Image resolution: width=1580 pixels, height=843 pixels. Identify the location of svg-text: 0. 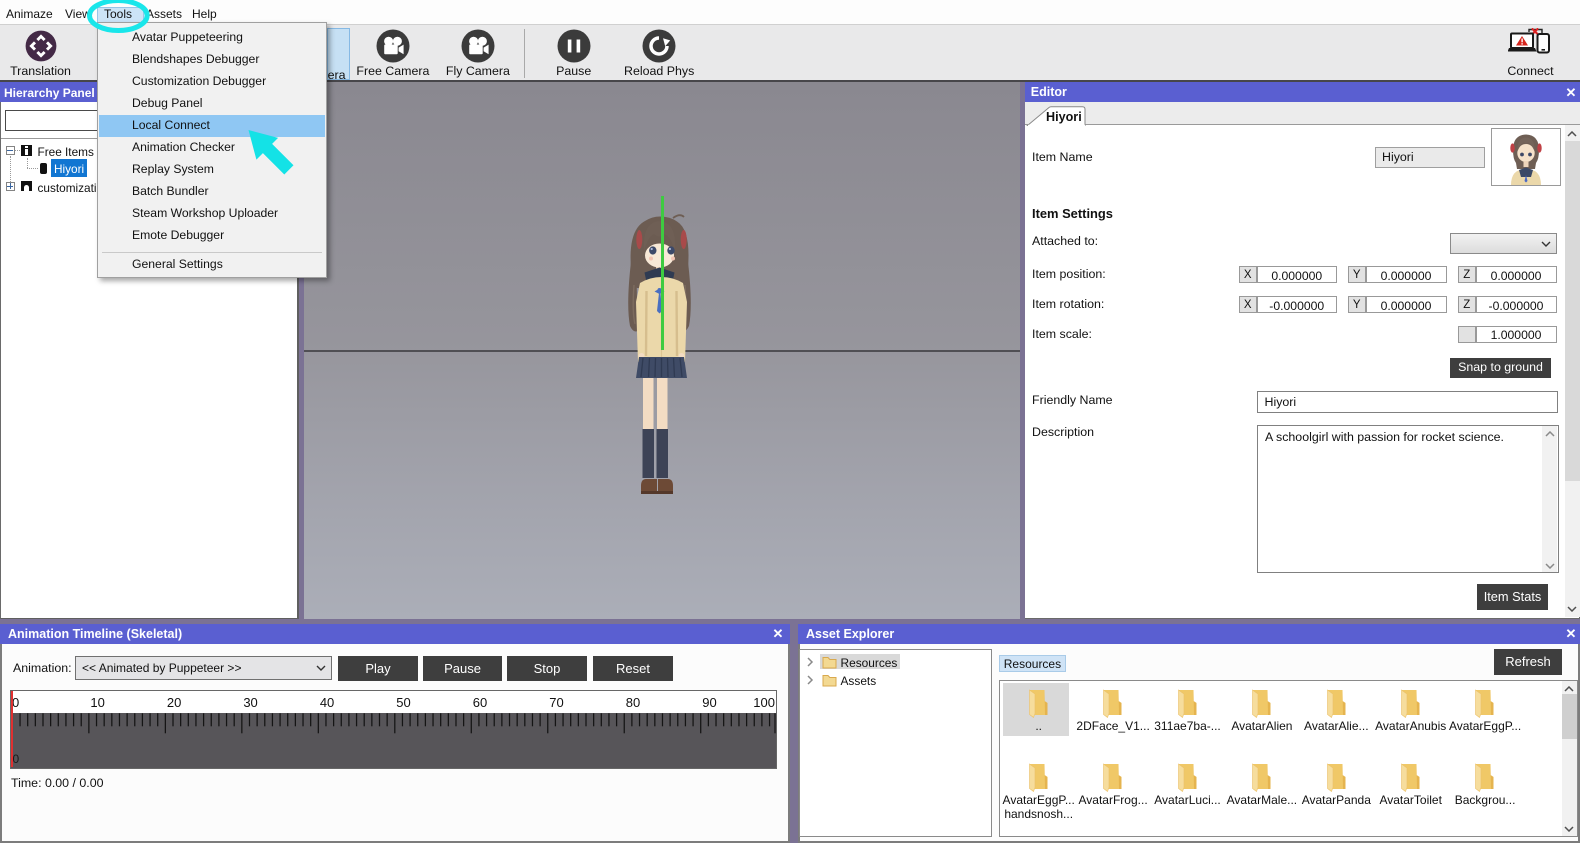
(15, 702).